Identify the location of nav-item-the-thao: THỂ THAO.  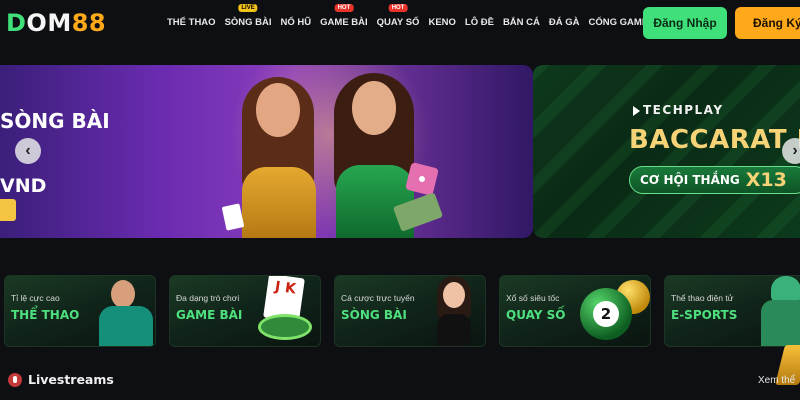
(191, 22).